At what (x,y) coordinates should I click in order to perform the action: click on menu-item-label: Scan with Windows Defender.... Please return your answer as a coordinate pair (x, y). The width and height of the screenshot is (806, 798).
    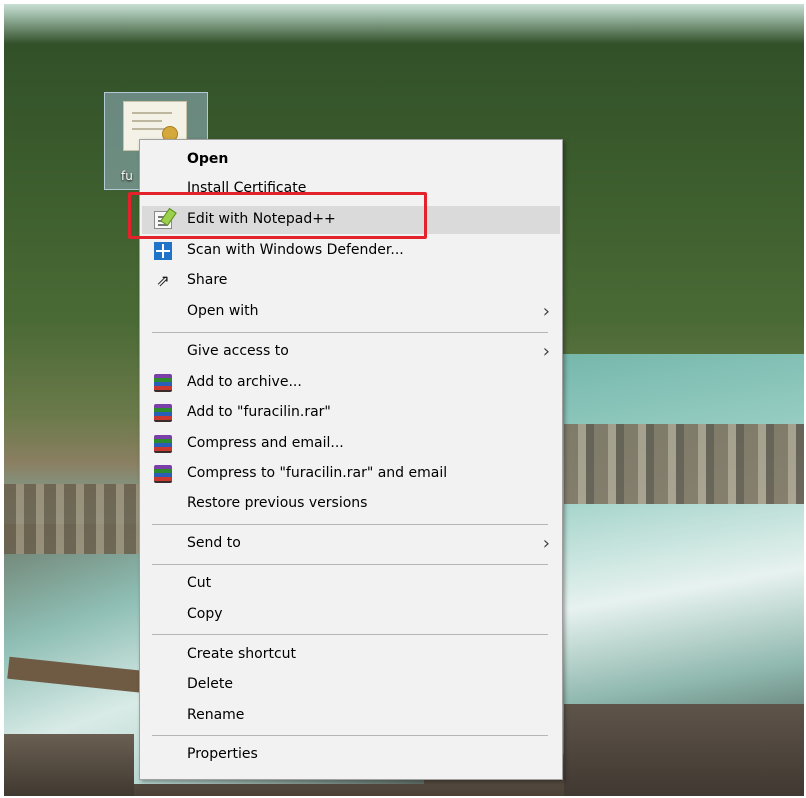
    Looking at the image, I should click on (295, 250).